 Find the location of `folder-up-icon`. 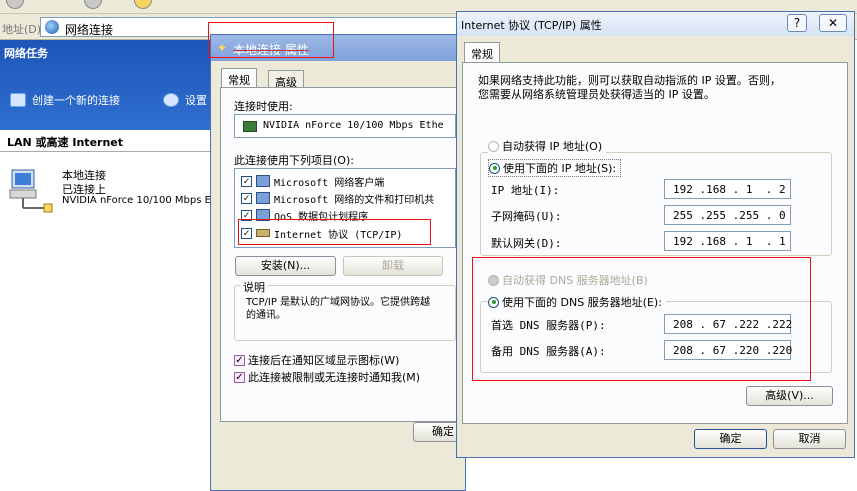

folder-up-icon is located at coordinates (143, 4).